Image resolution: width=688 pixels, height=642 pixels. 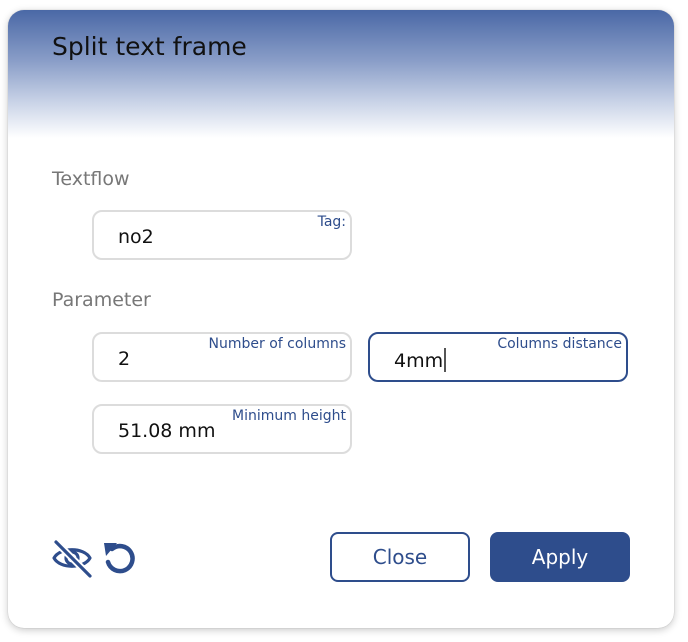 What do you see at coordinates (167, 431) in the screenshot?
I see `minimum-height-value: 51.08 mm` at bounding box center [167, 431].